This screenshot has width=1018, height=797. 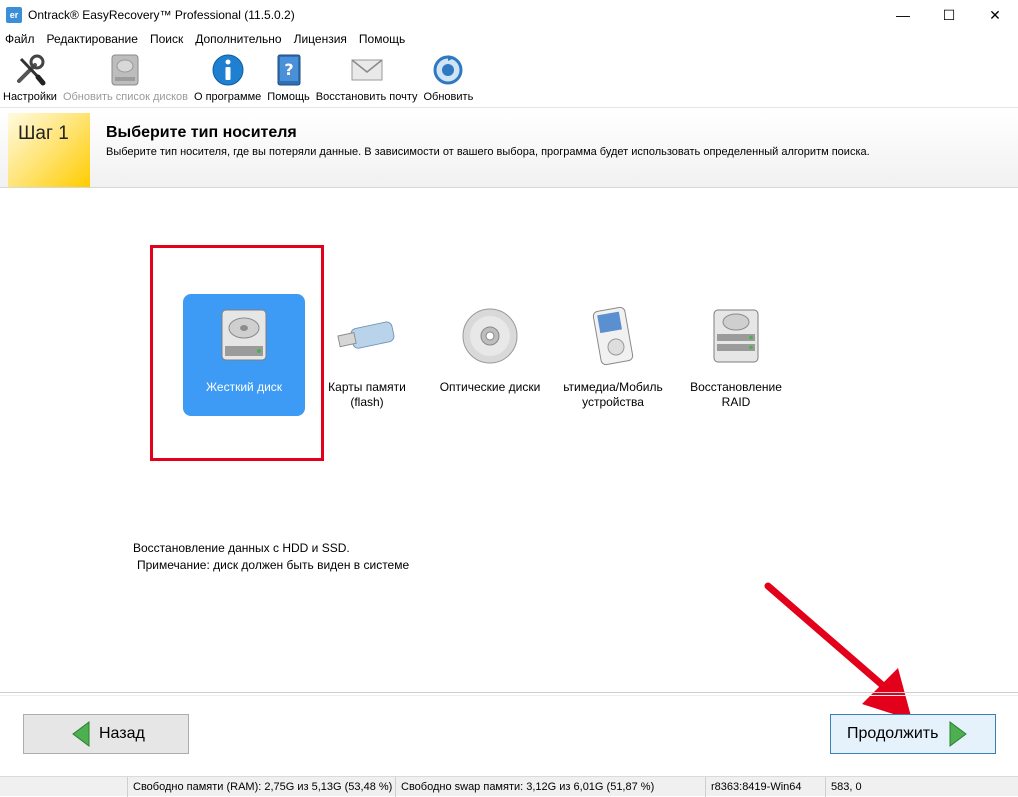 What do you see at coordinates (958, 734) in the screenshot?
I see `arrow-right-icon` at bounding box center [958, 734].